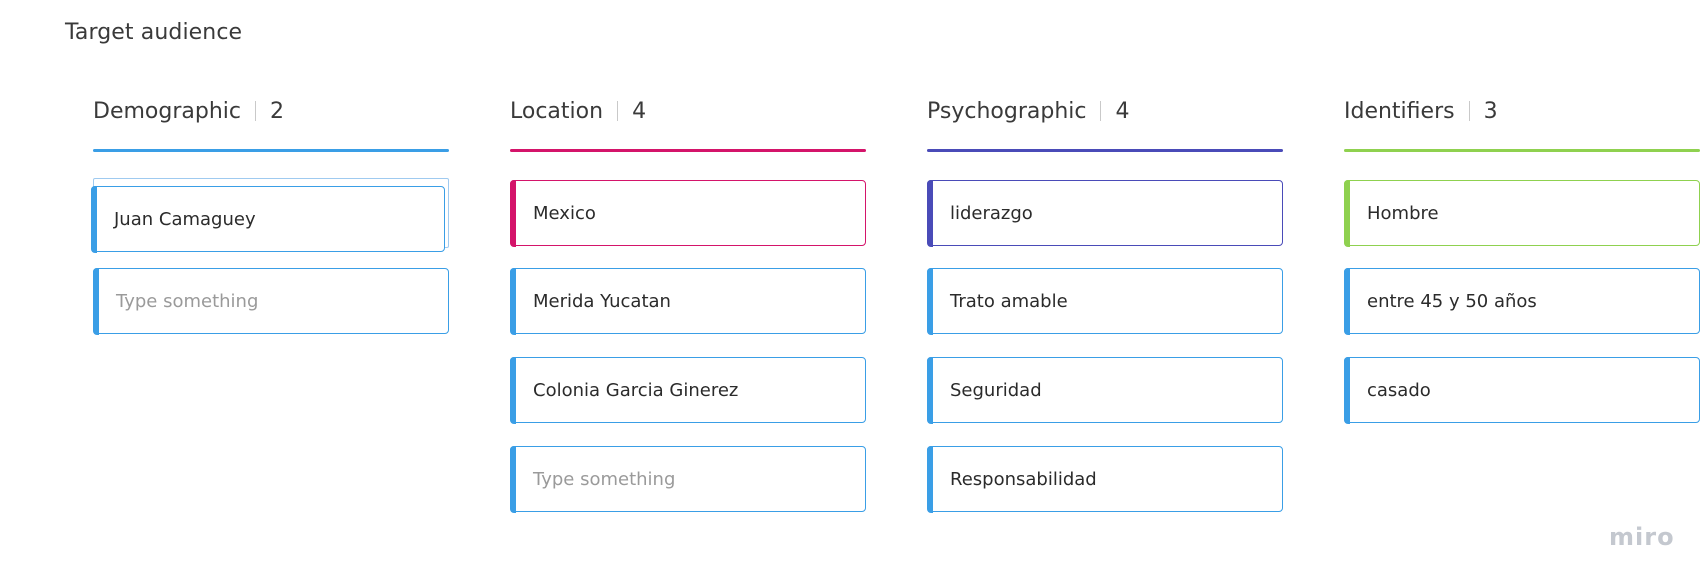  What do you see at coordinates (557, 111) in the screenshot?
I see `column-title: Location` at bounding box center [557, 111].